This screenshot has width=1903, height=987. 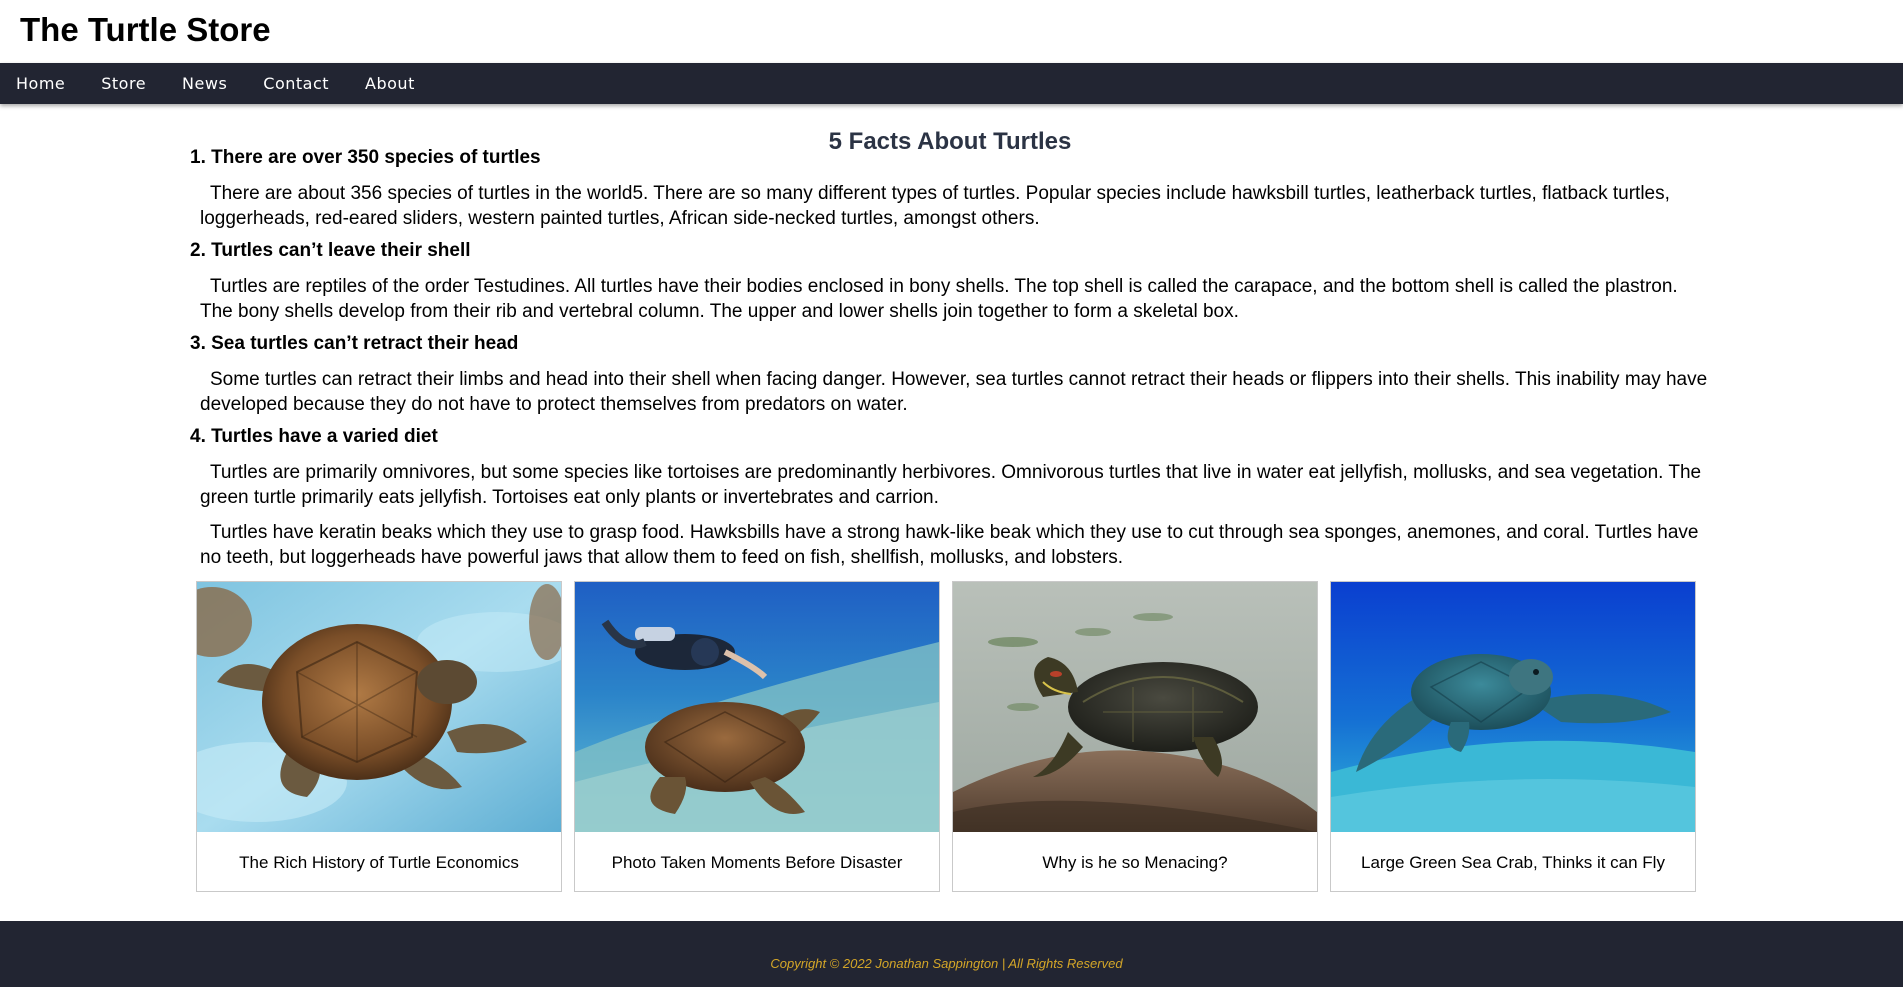 I want to click on main-navbar: Home Store News Contact About, so click(x=951, y=83).